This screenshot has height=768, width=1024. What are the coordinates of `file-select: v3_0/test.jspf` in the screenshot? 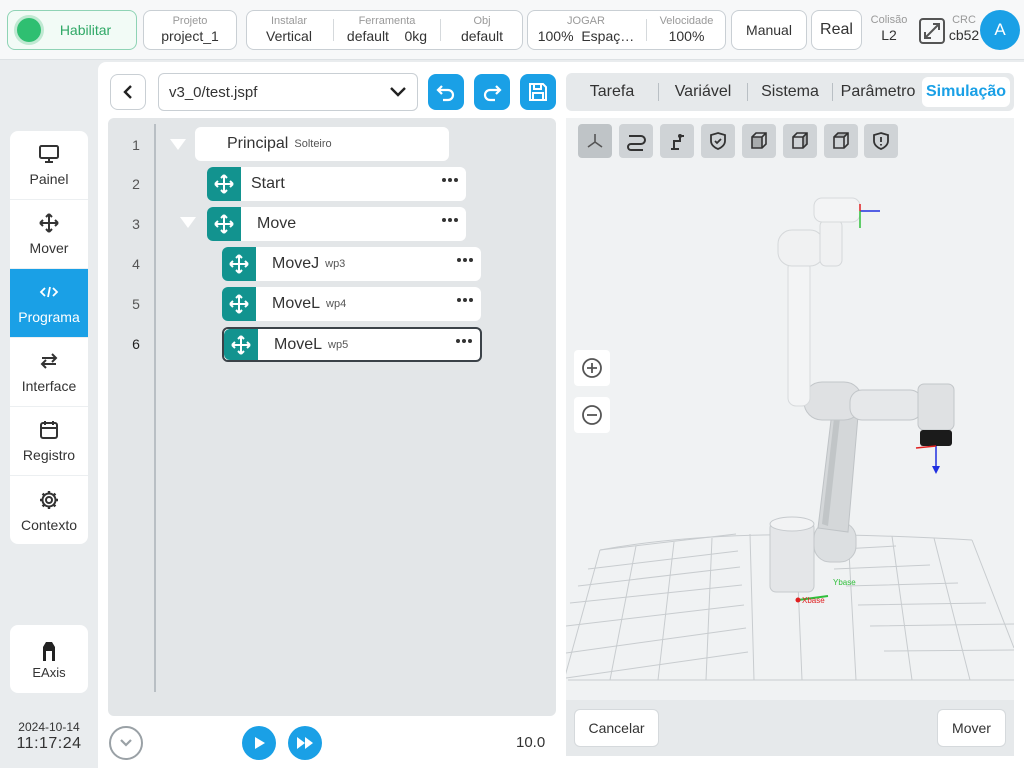 It's located at (288, 92).